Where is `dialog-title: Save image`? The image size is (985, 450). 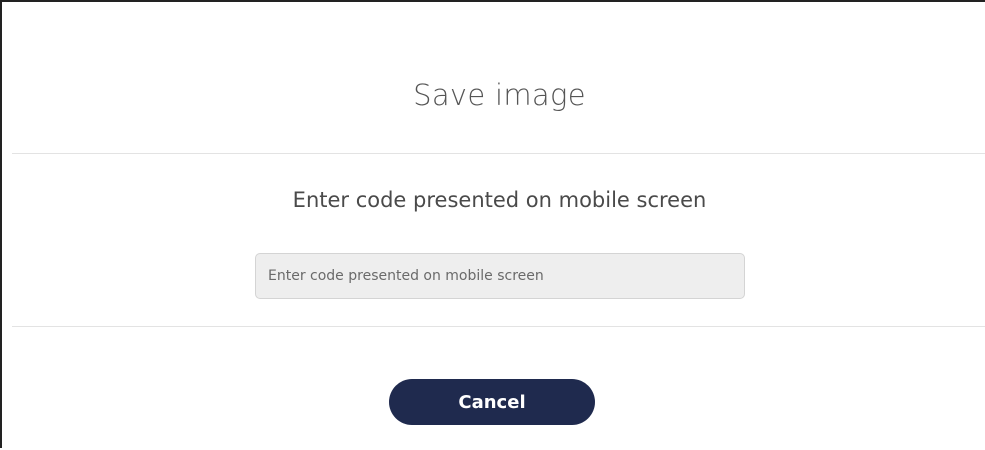 dialog-title: Save image is located at coordinates (499, 94).